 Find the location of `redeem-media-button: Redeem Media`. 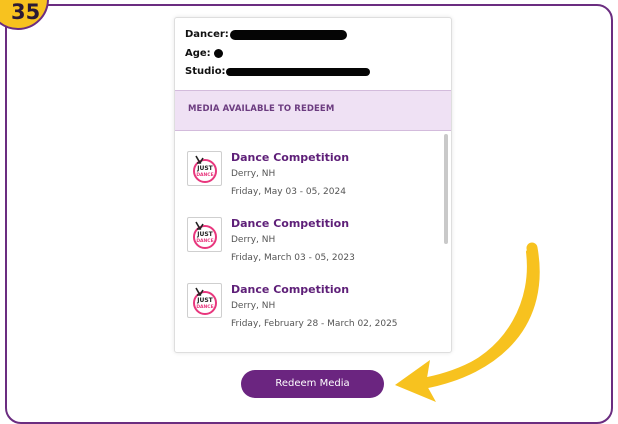

redeem-media-button: Redeem Media is located at coordinates (312, 384).